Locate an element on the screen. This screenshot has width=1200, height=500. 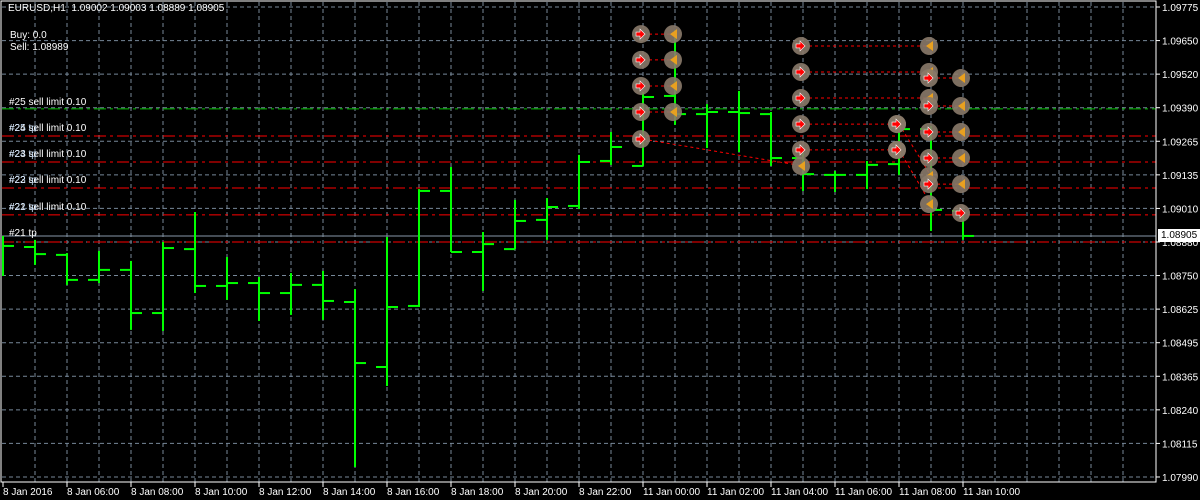
time-tick-label: 8 Jan 14:00 is located at coordinates (349, 492).